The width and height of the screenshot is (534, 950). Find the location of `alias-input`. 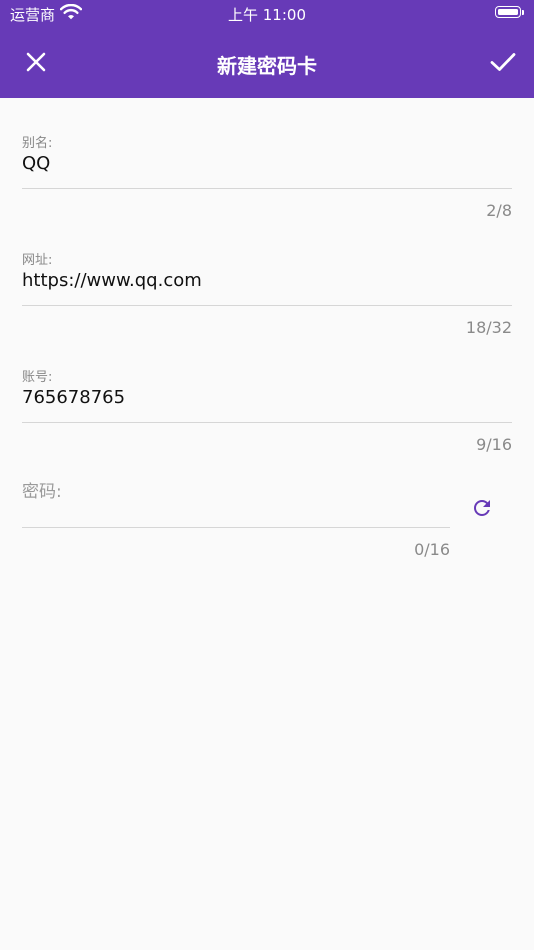

alias-input is located at coordinates (267, 163).